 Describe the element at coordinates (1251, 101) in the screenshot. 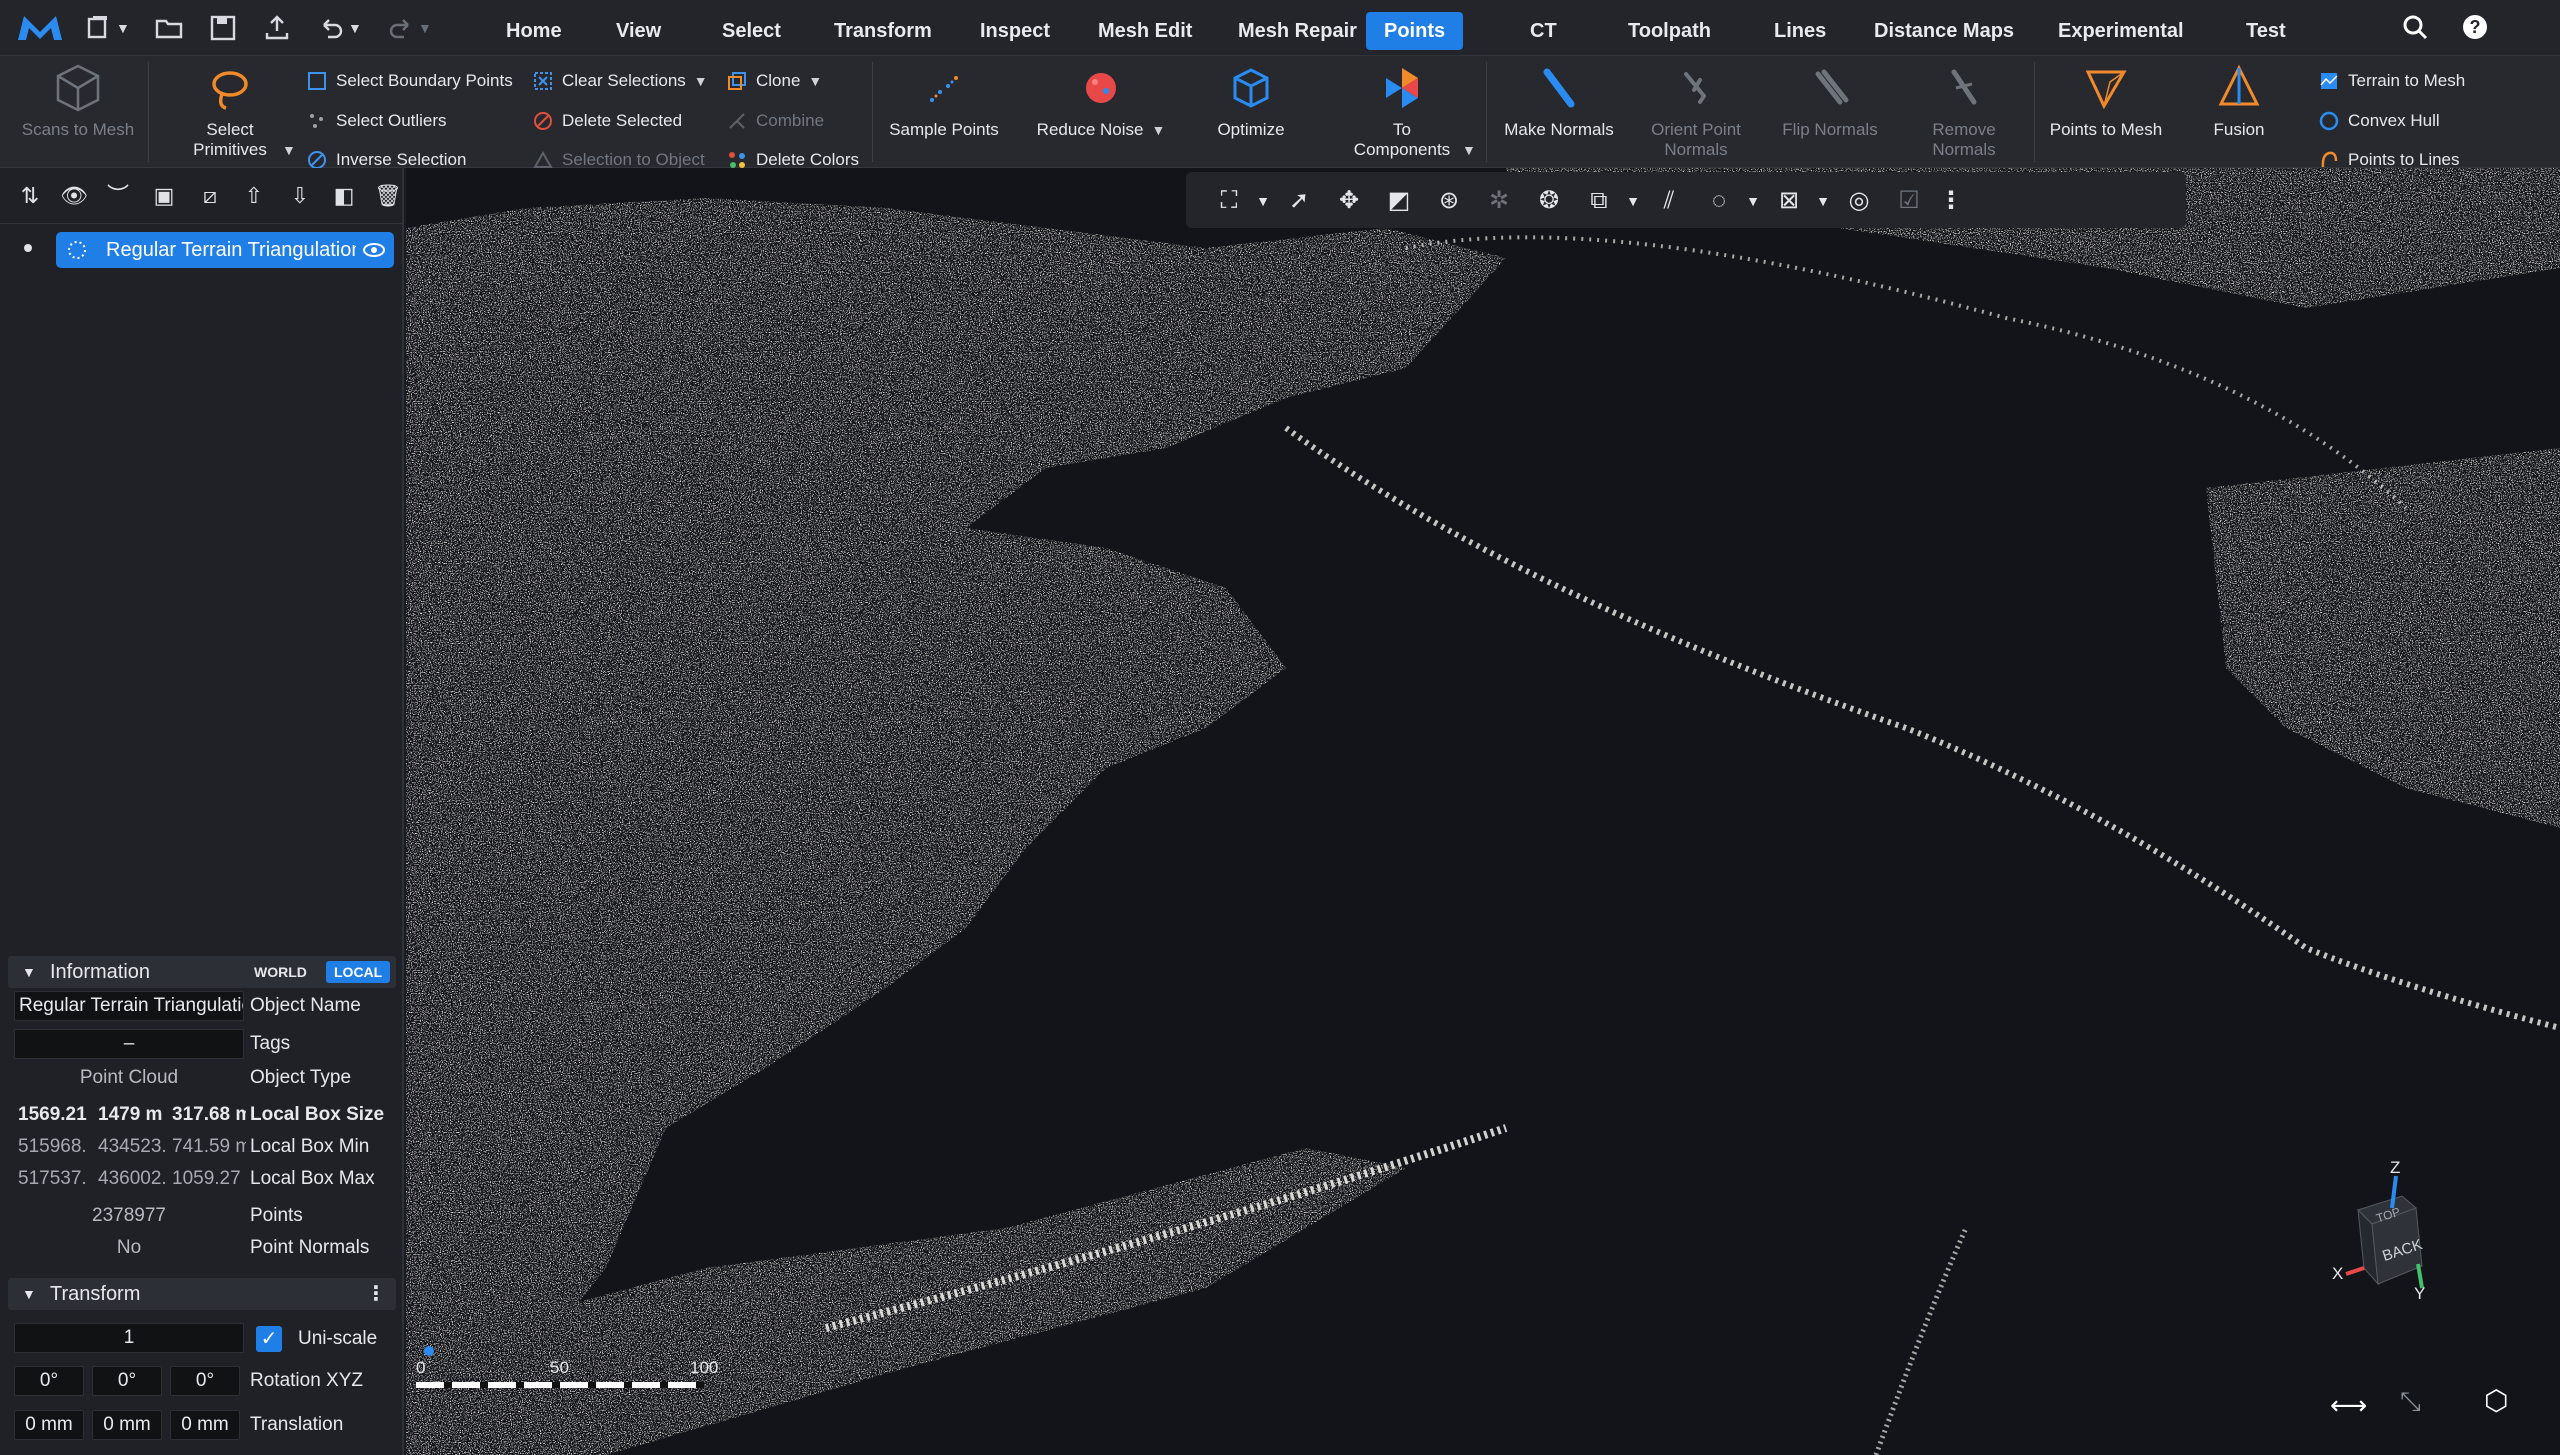

I see `optimize-button: Optimize` at that location.